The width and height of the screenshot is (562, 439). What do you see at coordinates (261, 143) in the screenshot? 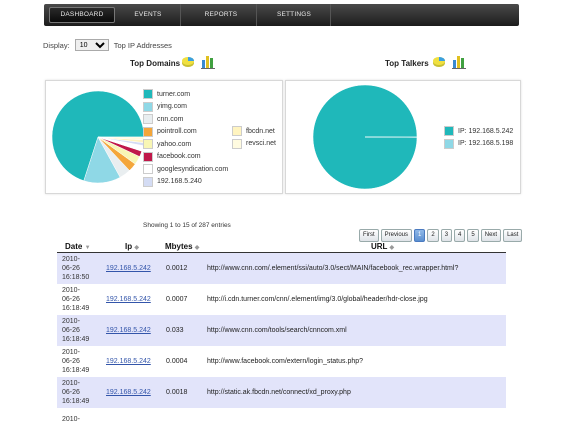
I see `legend-label: revsci.net` at bounding box center [261, 143].